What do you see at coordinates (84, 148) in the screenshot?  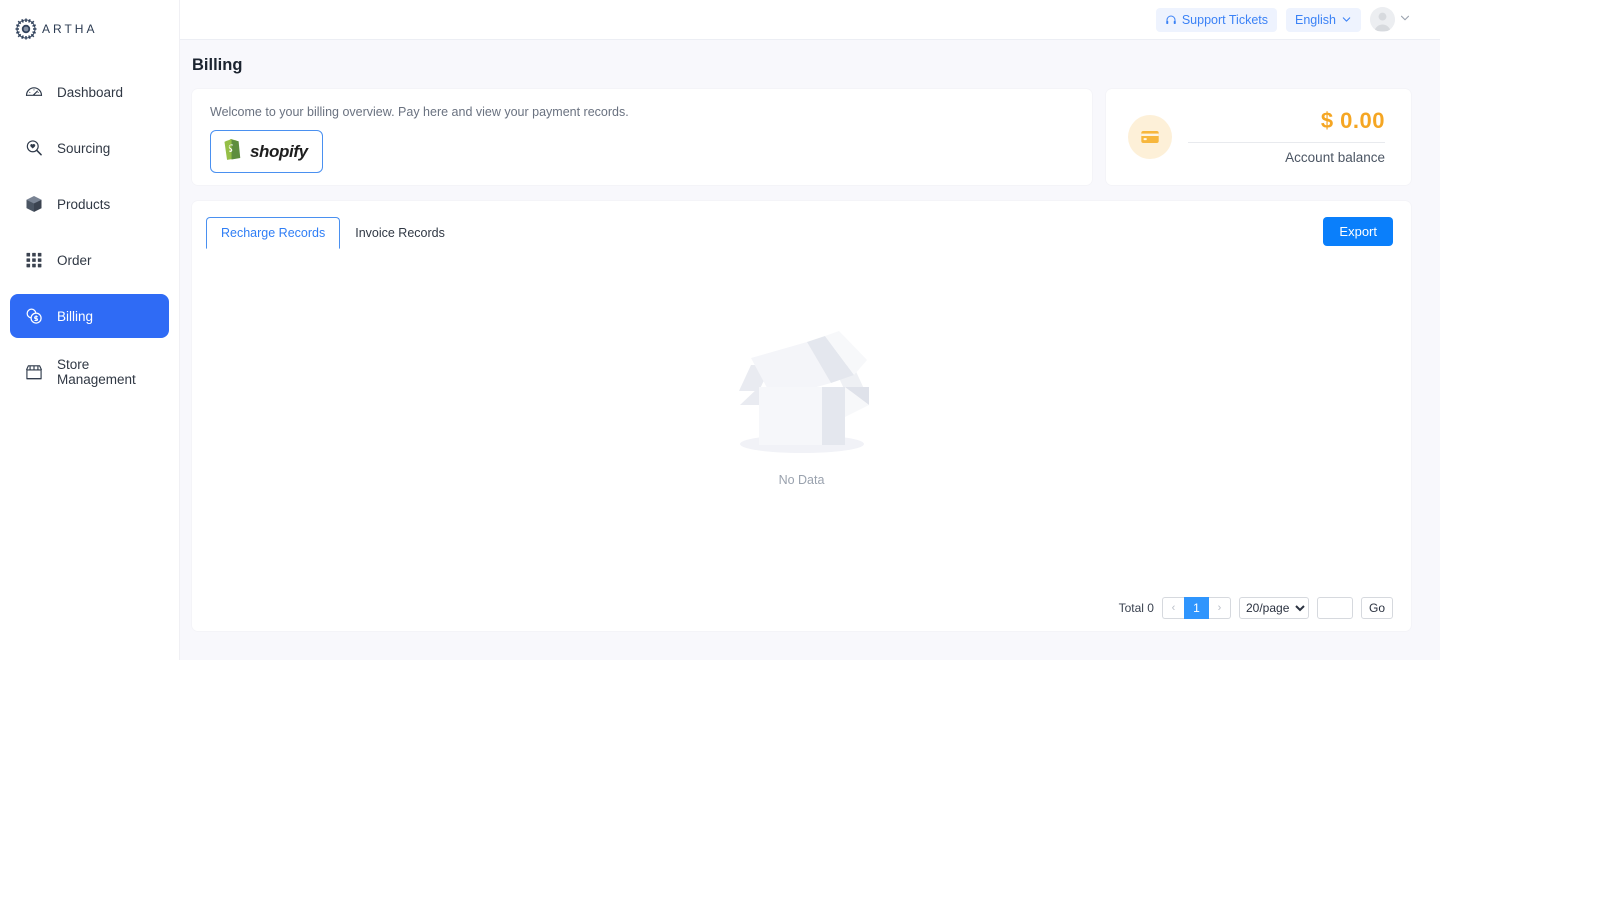 I see `sidebar-item-label: Sourcing` at bounding box center [84, 148].